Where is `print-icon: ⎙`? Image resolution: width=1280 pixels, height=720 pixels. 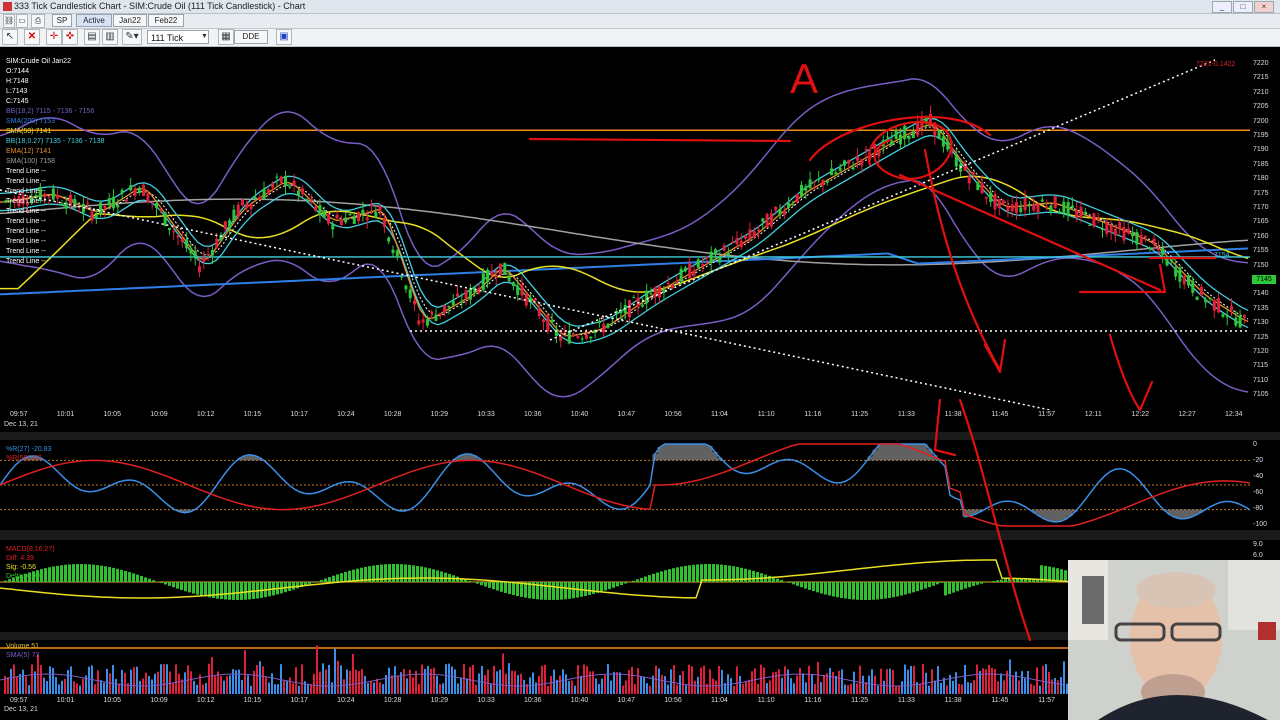
print-icon: ⎙ is located at coordinates (38, 21).